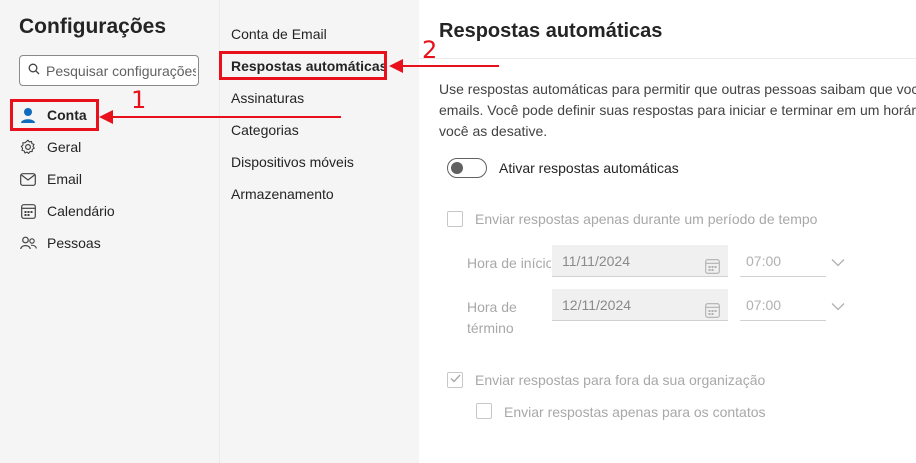 Image resolution: width=916 pixels, height=463 pixels. Describe the element at coordinates (65, 179) in the screenshot. I see `sidebar-item-label: Email` at that location.